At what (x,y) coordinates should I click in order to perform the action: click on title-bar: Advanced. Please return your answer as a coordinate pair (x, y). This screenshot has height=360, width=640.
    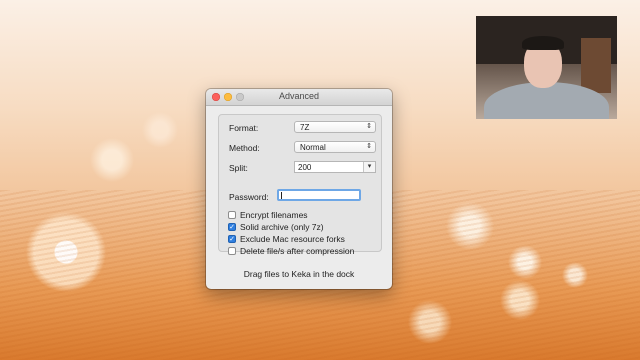
    Looking at the image, I should click on (299, 97).